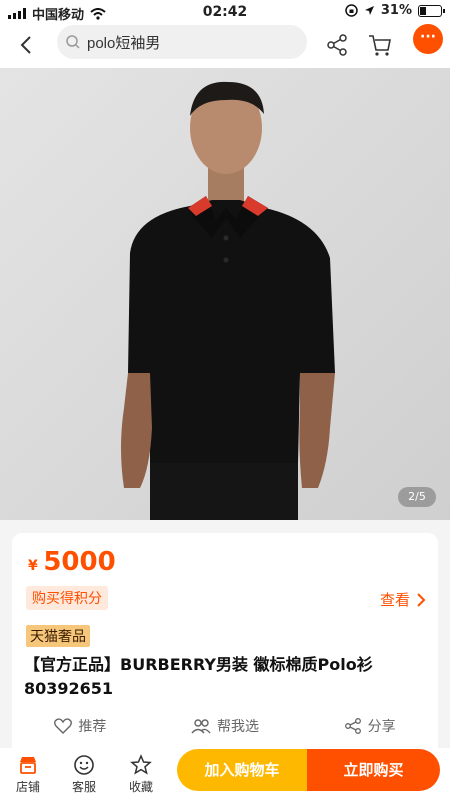 The height and width of the screenshot is (800, 450). I want to click on recommend-button: 推荐, so click(80, 726).